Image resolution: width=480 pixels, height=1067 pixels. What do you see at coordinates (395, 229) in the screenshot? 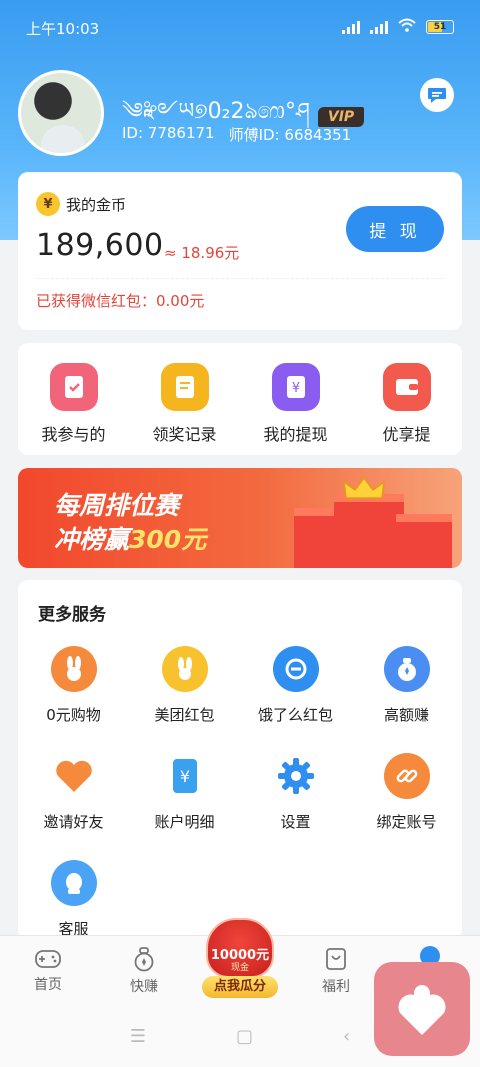
I see `withdraw-button: 提 现` at bounding box center [395, 229].